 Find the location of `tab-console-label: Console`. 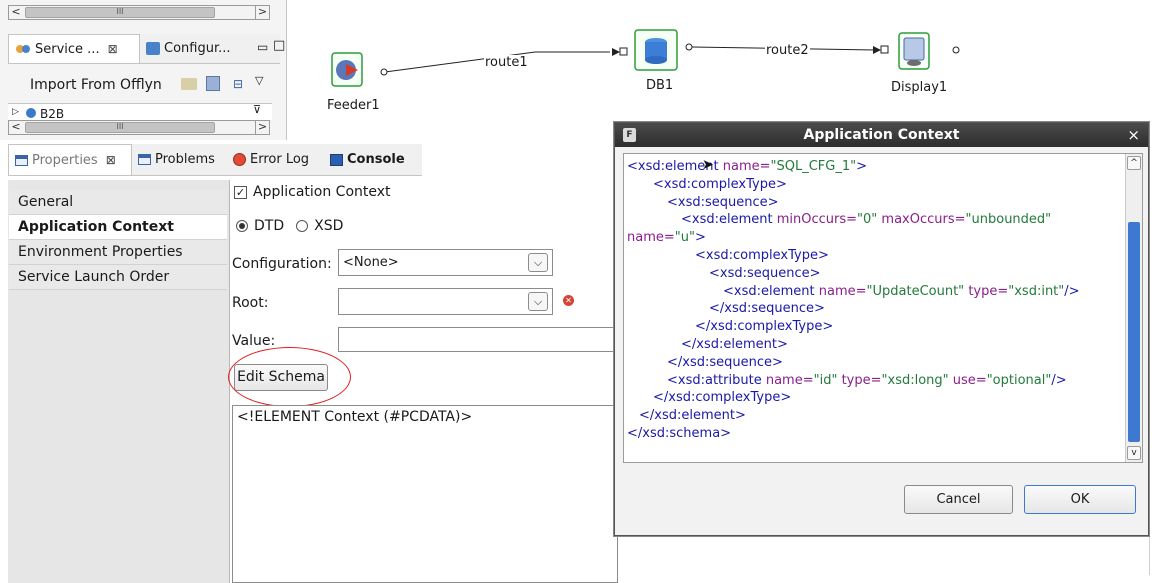

tab-console-label: Console is located at coordinates (376, 159).